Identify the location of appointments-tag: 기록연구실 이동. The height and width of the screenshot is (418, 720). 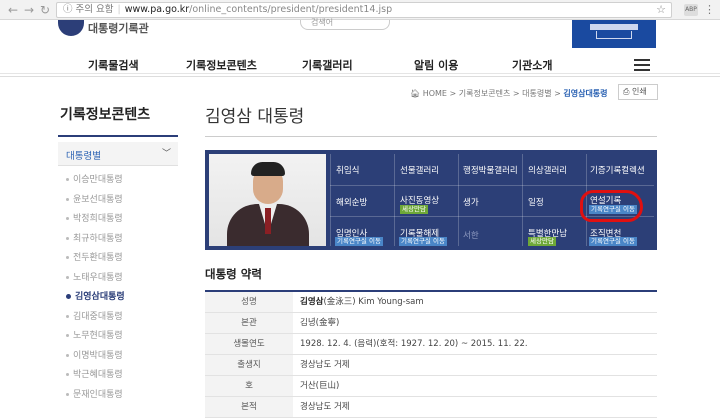
(359, 241).